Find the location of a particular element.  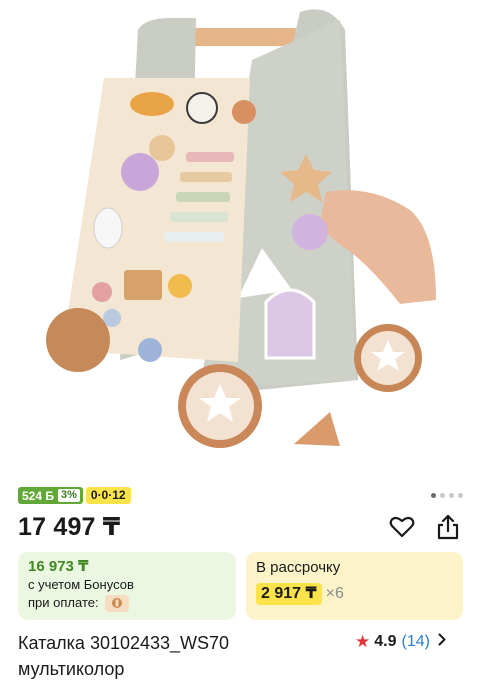

gallery-pagination is located at coordinates (447, 495).